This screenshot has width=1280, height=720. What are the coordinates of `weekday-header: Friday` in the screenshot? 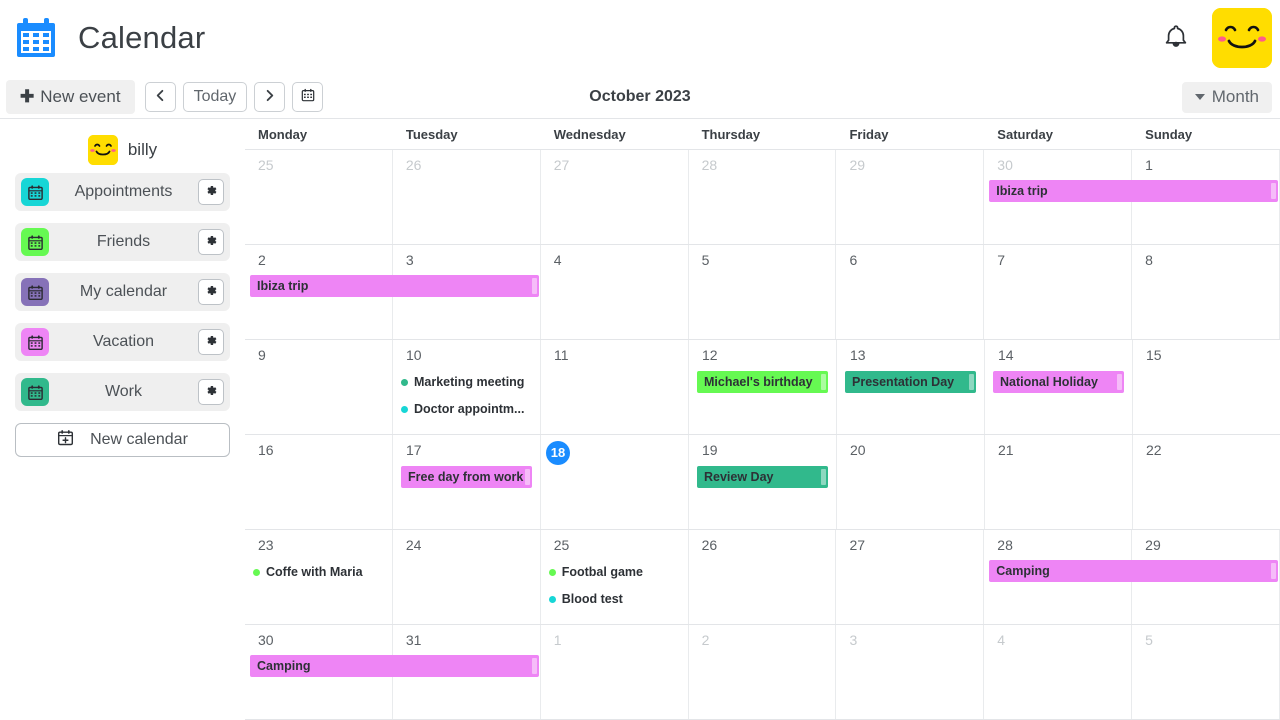 It's located at (869, 134).